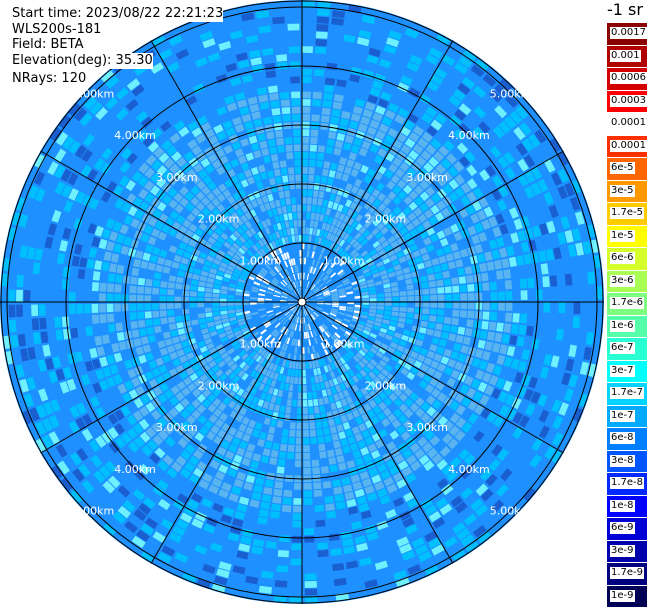  Describe the element at coordinates (177, 177) in the screenshot. I see `ring-label: 3.00km` at that location.